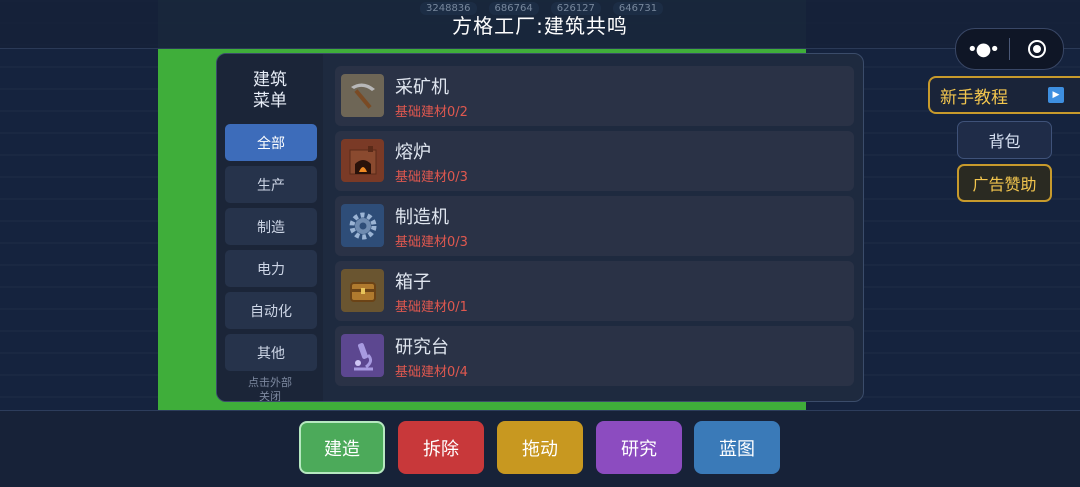  I want to click on play-icon: ▶, so click(1056, 95).